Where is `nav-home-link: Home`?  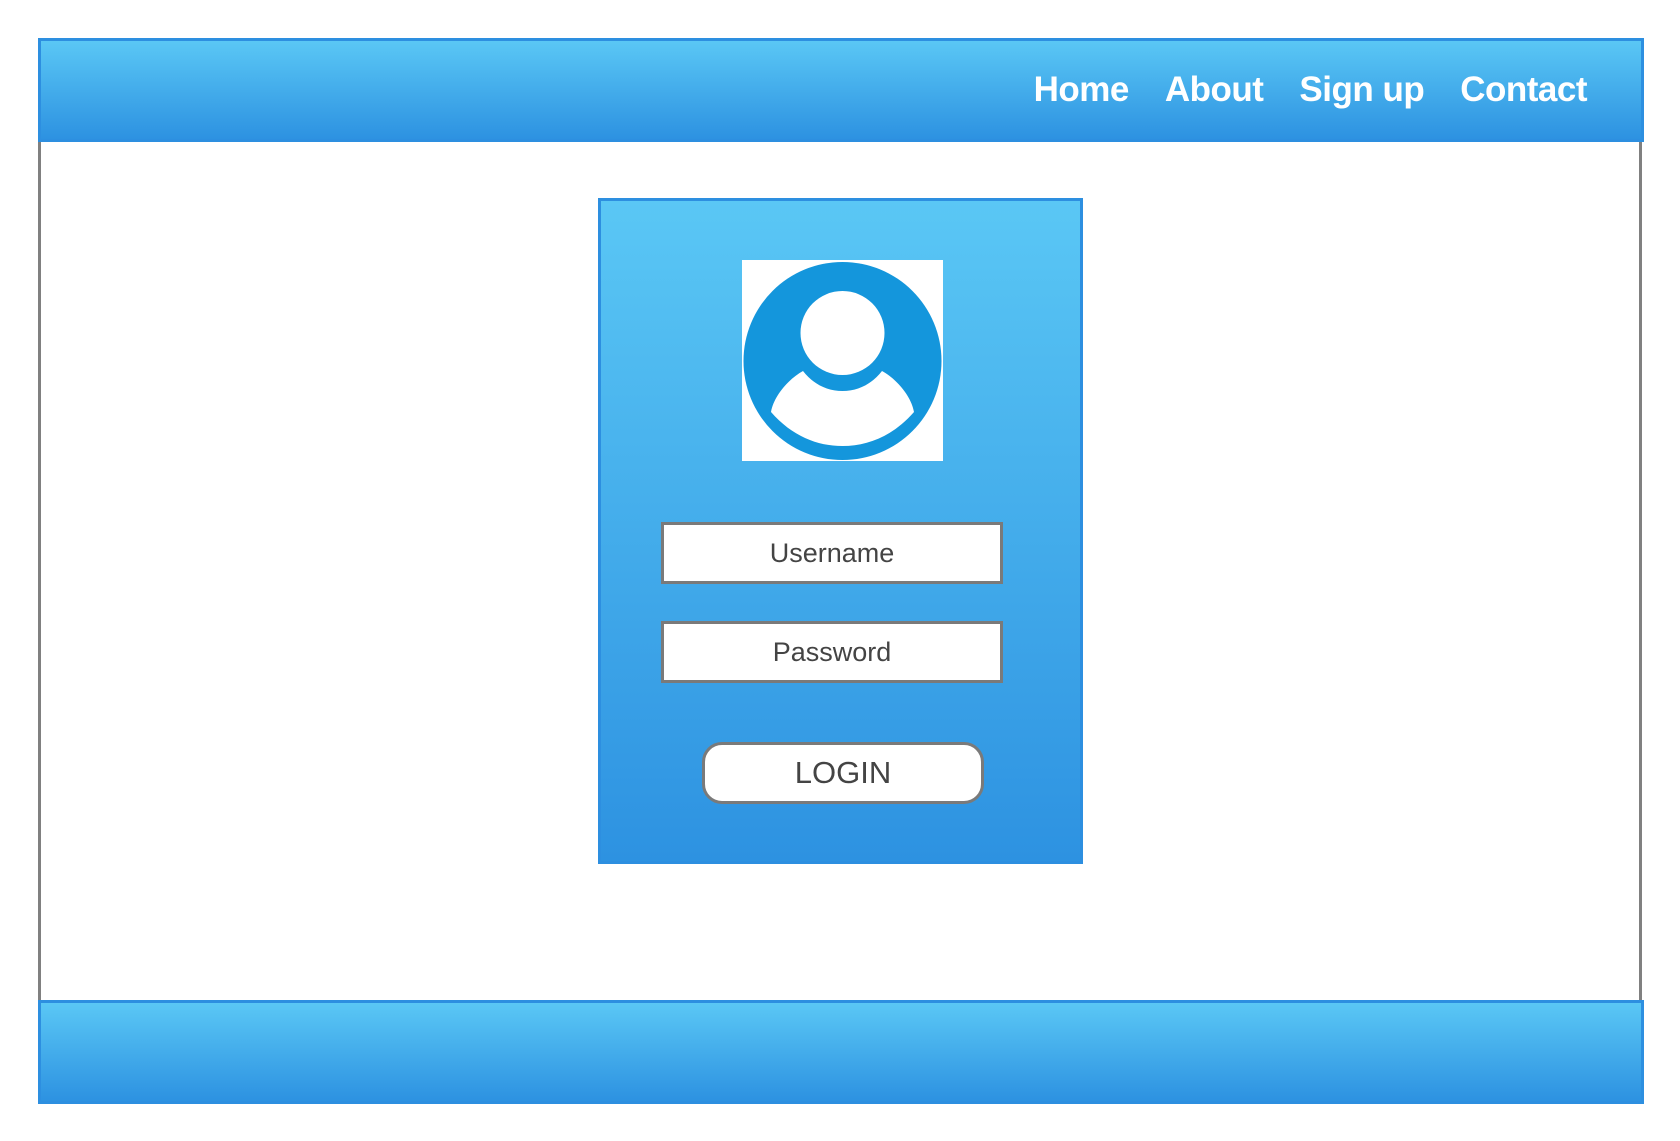
nav-home-link: Home is located at coordinates (1082, 90).